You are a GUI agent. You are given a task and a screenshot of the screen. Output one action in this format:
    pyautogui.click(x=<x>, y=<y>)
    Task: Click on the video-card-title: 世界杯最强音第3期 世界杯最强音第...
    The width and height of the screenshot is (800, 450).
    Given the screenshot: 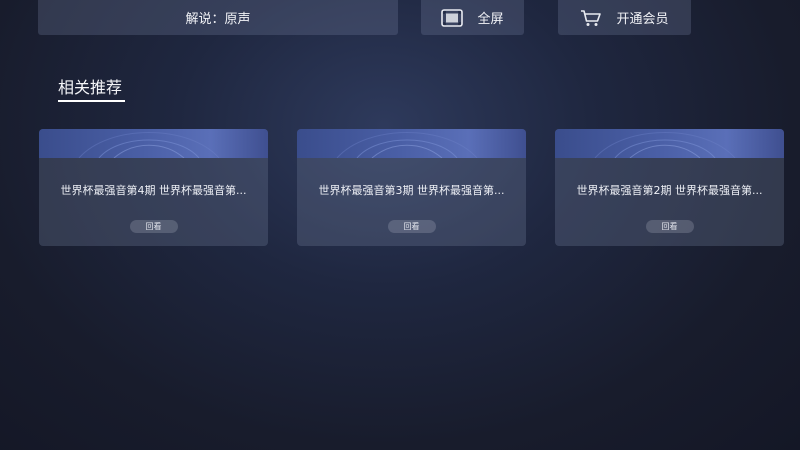 What is the action you would take?
    pyautogui.click(x=411, y=190)
    